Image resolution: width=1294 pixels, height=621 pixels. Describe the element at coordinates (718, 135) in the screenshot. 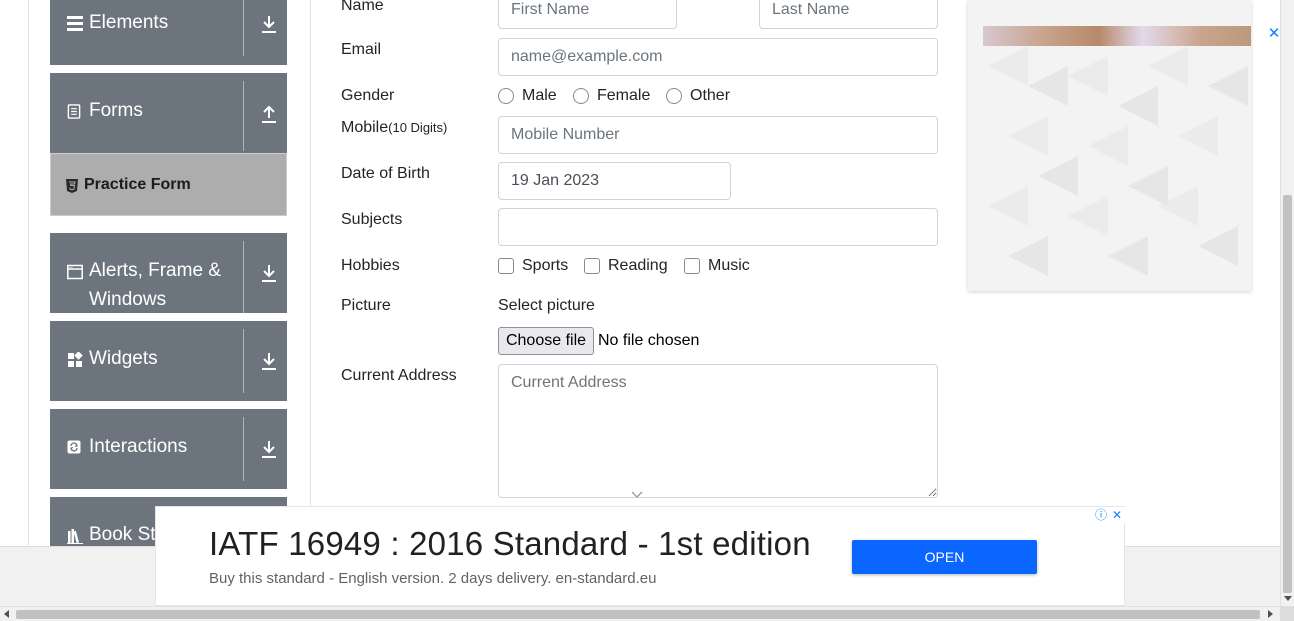

I see `mobile-input` at that location.